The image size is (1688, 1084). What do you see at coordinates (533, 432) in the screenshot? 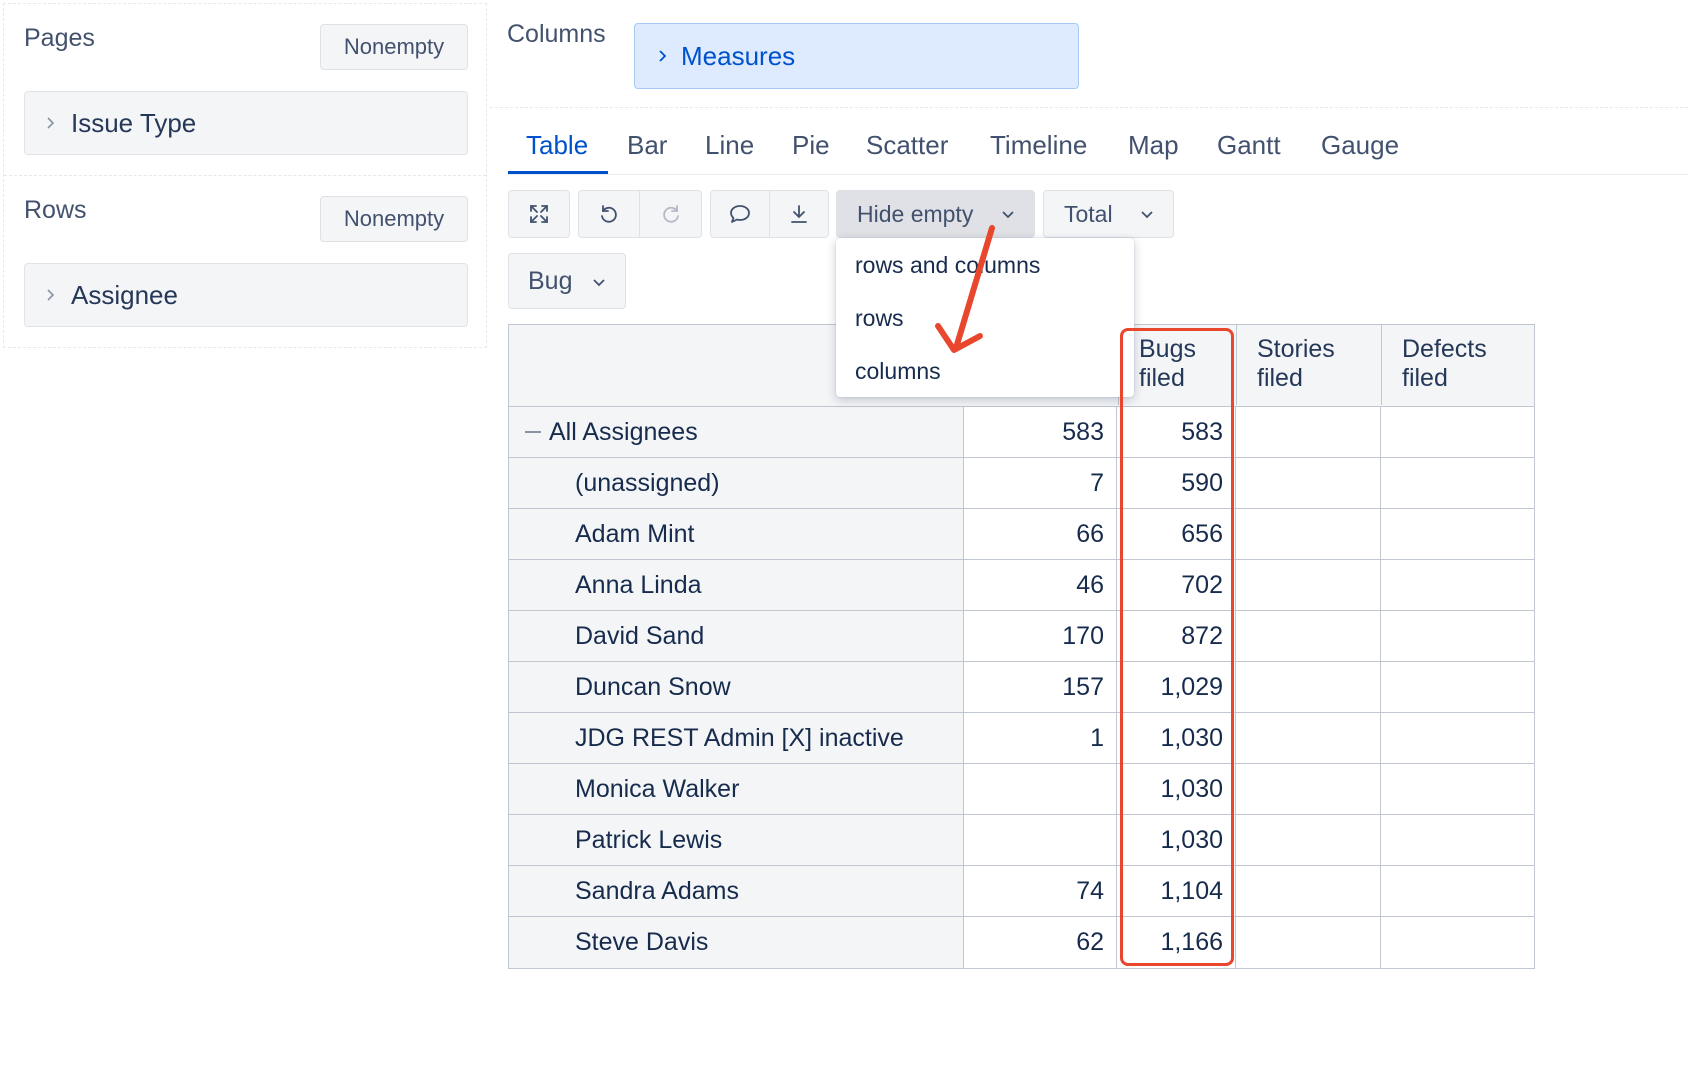
I see `collapse-icon` at bounding box center [533, 432].